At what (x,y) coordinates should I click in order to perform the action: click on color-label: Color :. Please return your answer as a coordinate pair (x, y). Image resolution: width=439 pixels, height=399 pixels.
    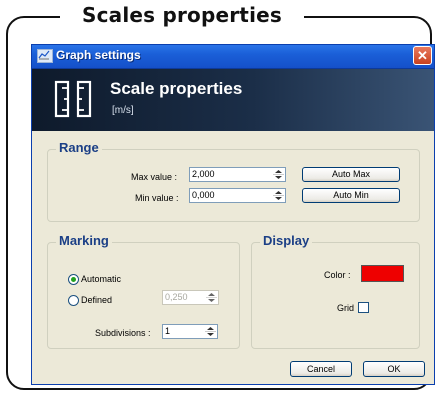
    Looking at the image, I should click on (337, 275).